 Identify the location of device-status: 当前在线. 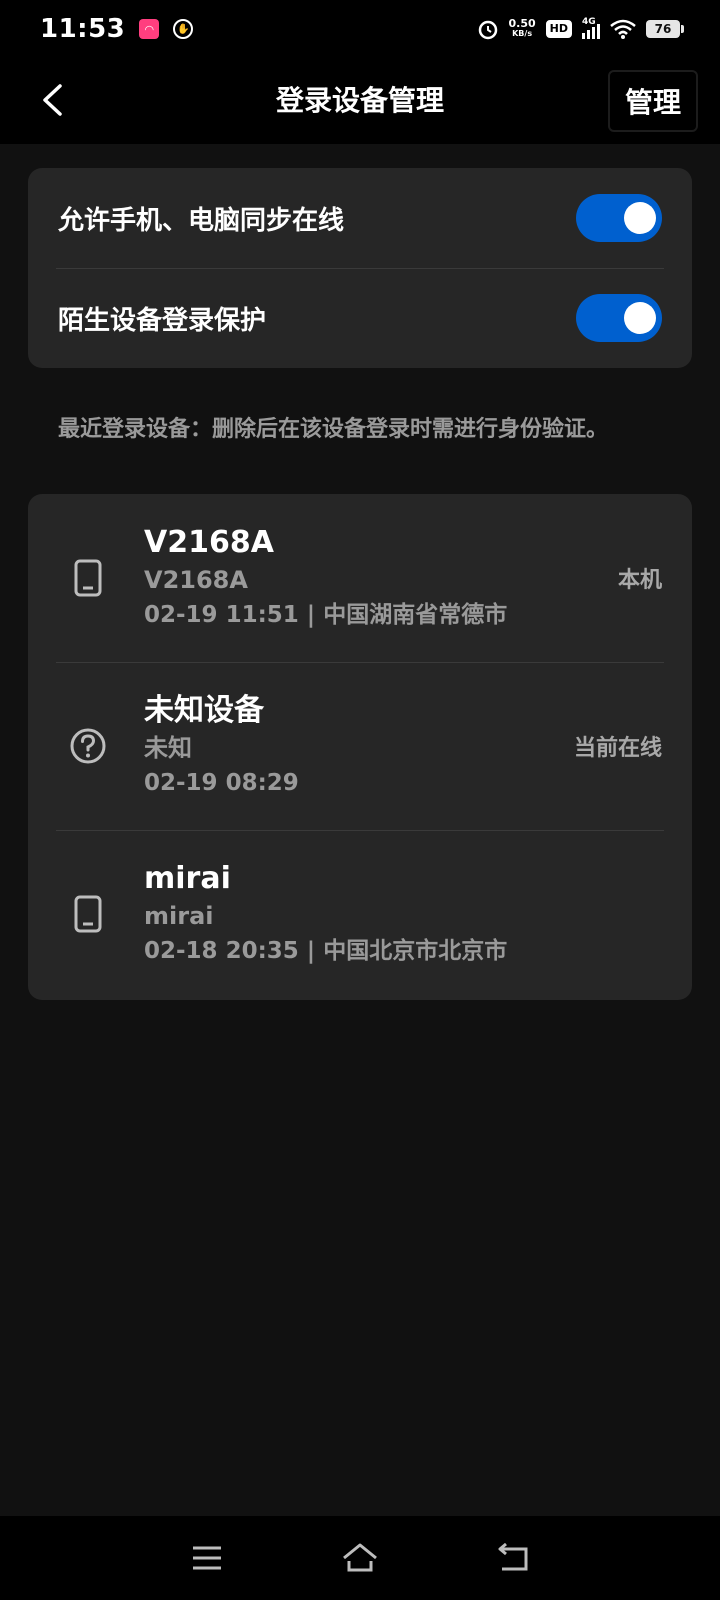
(617, 748).